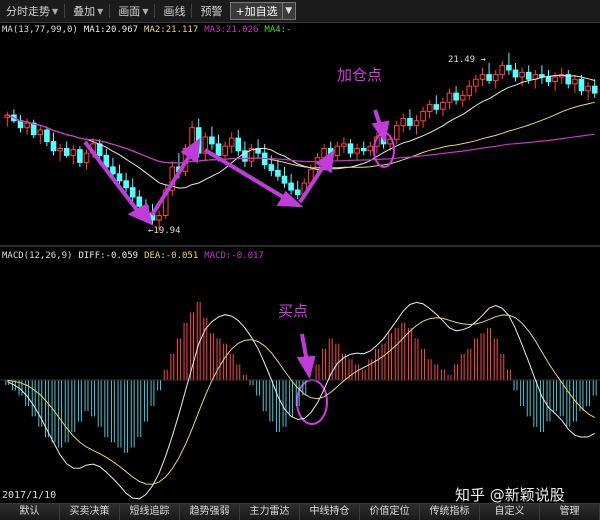 The height and width of the screenshot is (520, 600). Describe the element at coordinates (150, 512) in the screenshot. I see `tab-short-track: 短线追踪` at that location.